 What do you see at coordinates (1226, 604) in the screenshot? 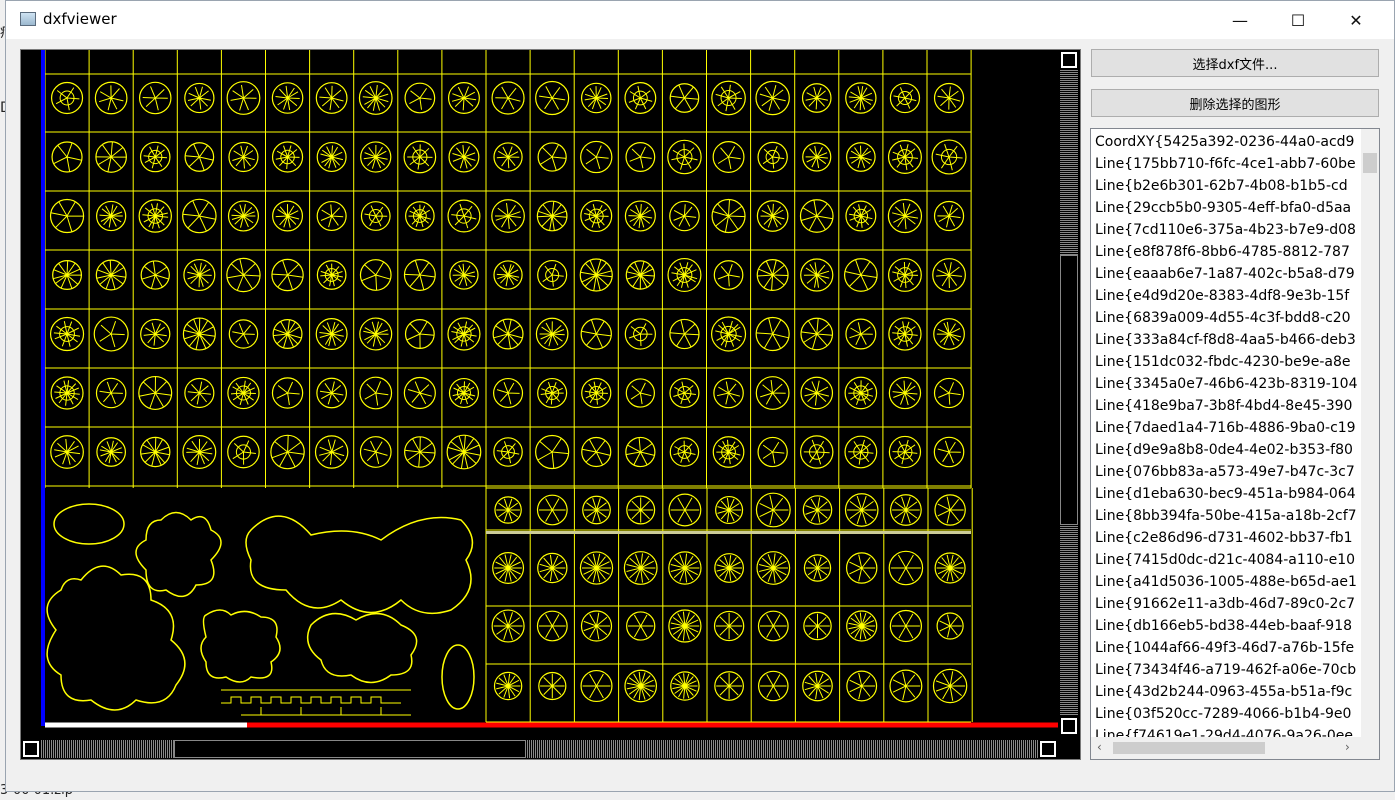
I see `entity-list-item: Line{91662e11-a3db-46d7-89c0-2c7` at bounding box center [1226, 604].